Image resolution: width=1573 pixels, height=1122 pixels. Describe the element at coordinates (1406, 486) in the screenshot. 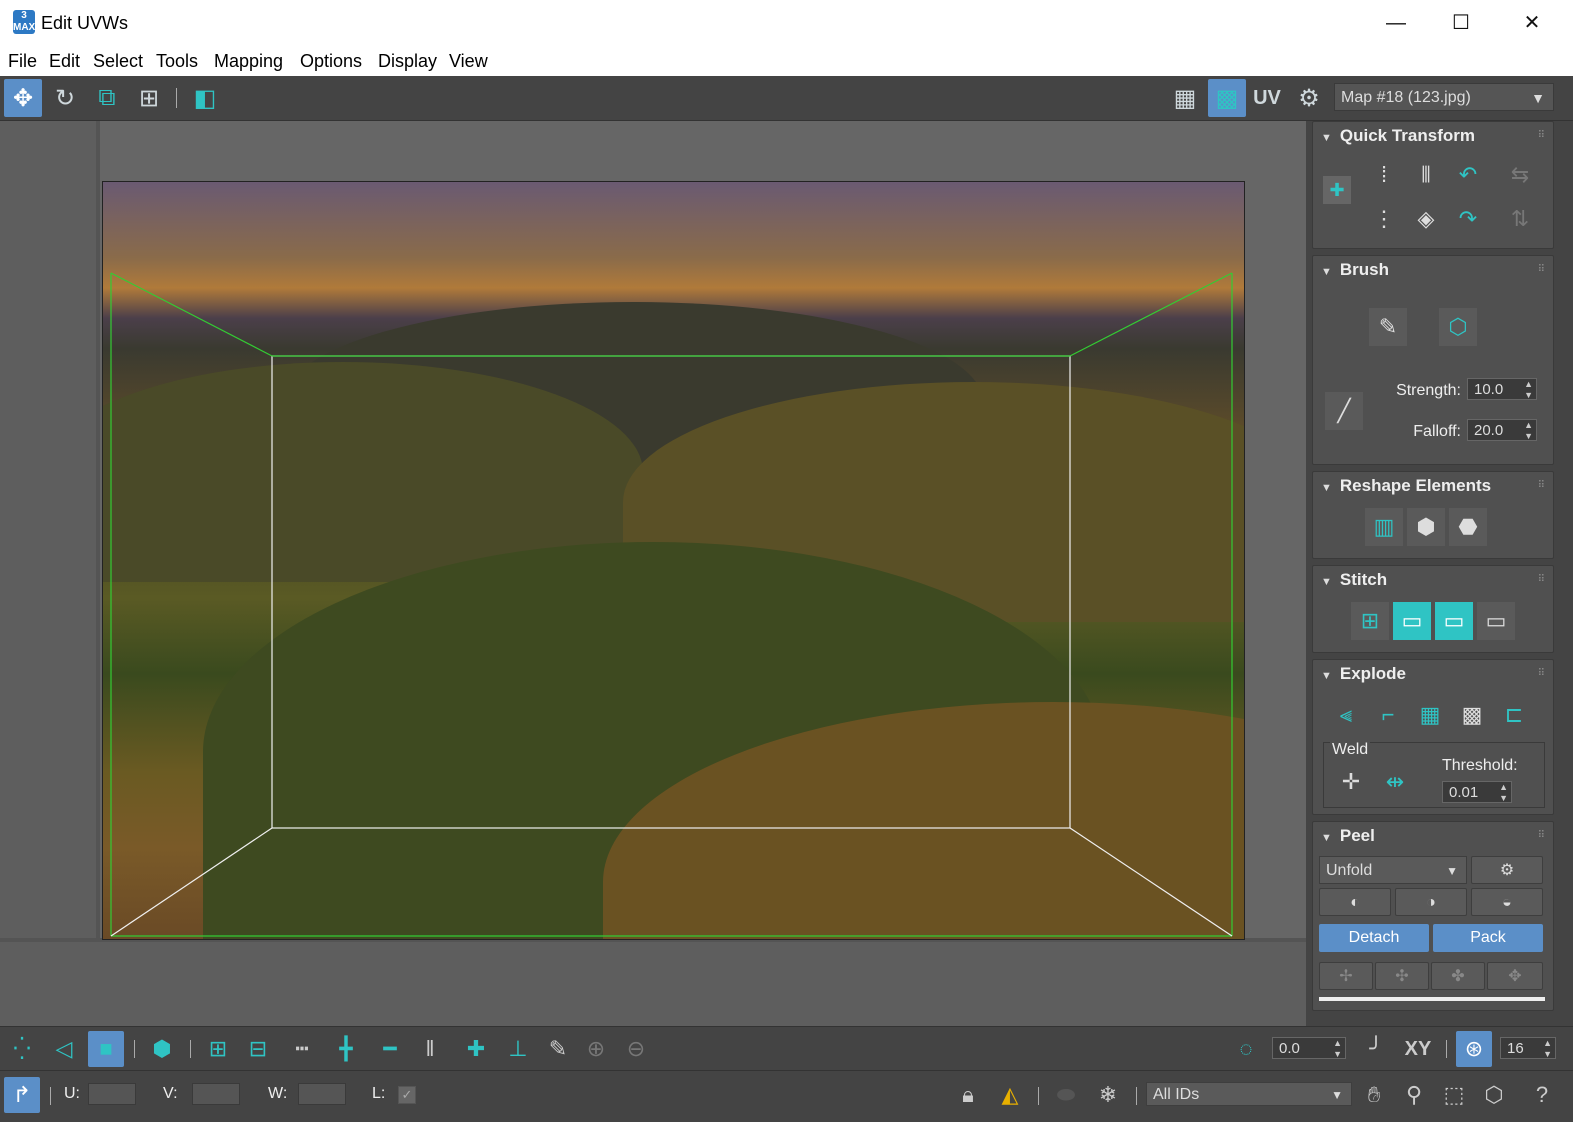

I see `reshape-elements-header: ▼ Reshape Elements` at that location.